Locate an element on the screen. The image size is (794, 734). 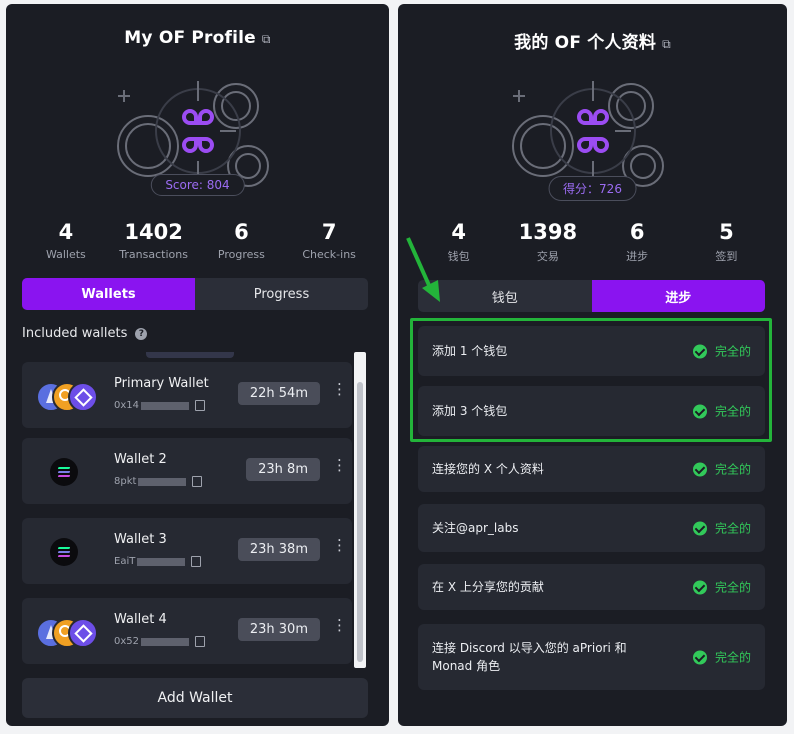
stat-value: 1402 is located at coordinates (153, 232).